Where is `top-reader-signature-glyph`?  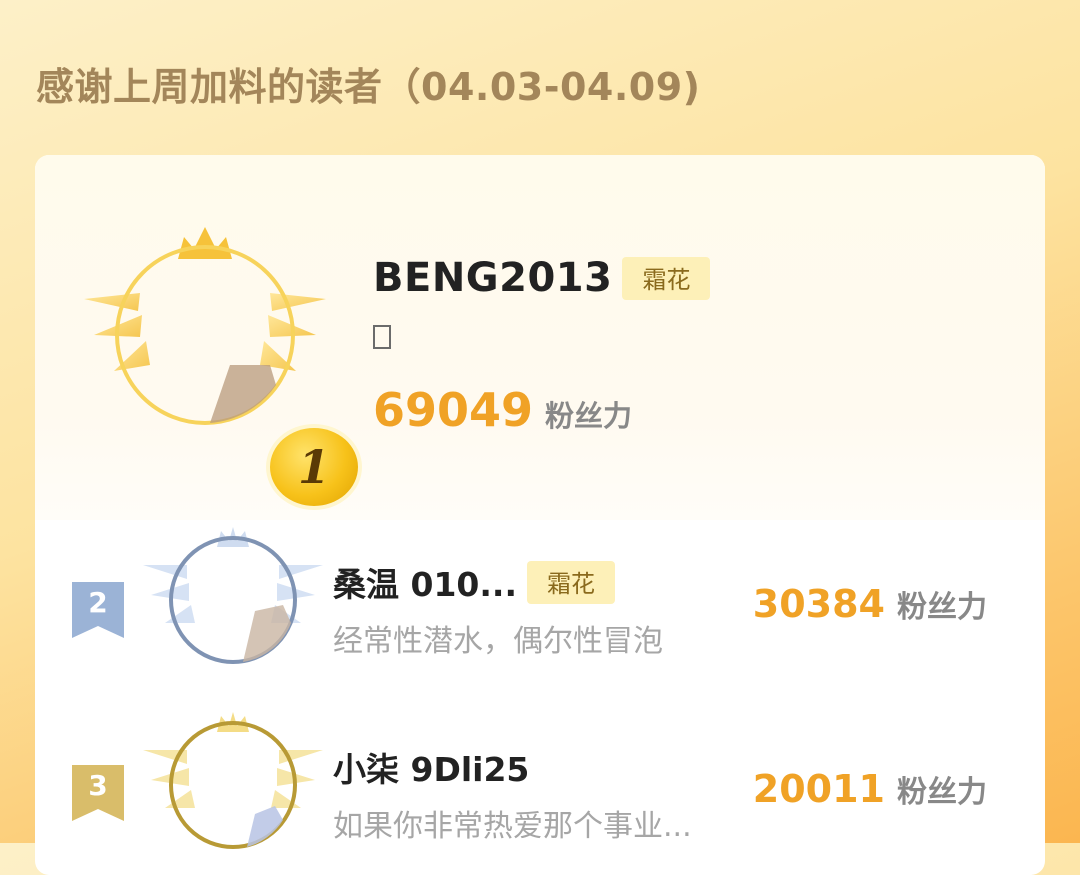 top-reader-signature-glyph is located at coordinates (382, 337).